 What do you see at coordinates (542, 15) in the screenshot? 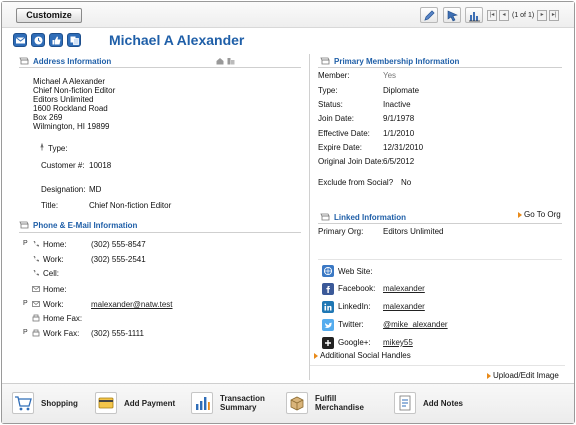
I see `next-page-icon: ▸` at bounding box center [542, 15].